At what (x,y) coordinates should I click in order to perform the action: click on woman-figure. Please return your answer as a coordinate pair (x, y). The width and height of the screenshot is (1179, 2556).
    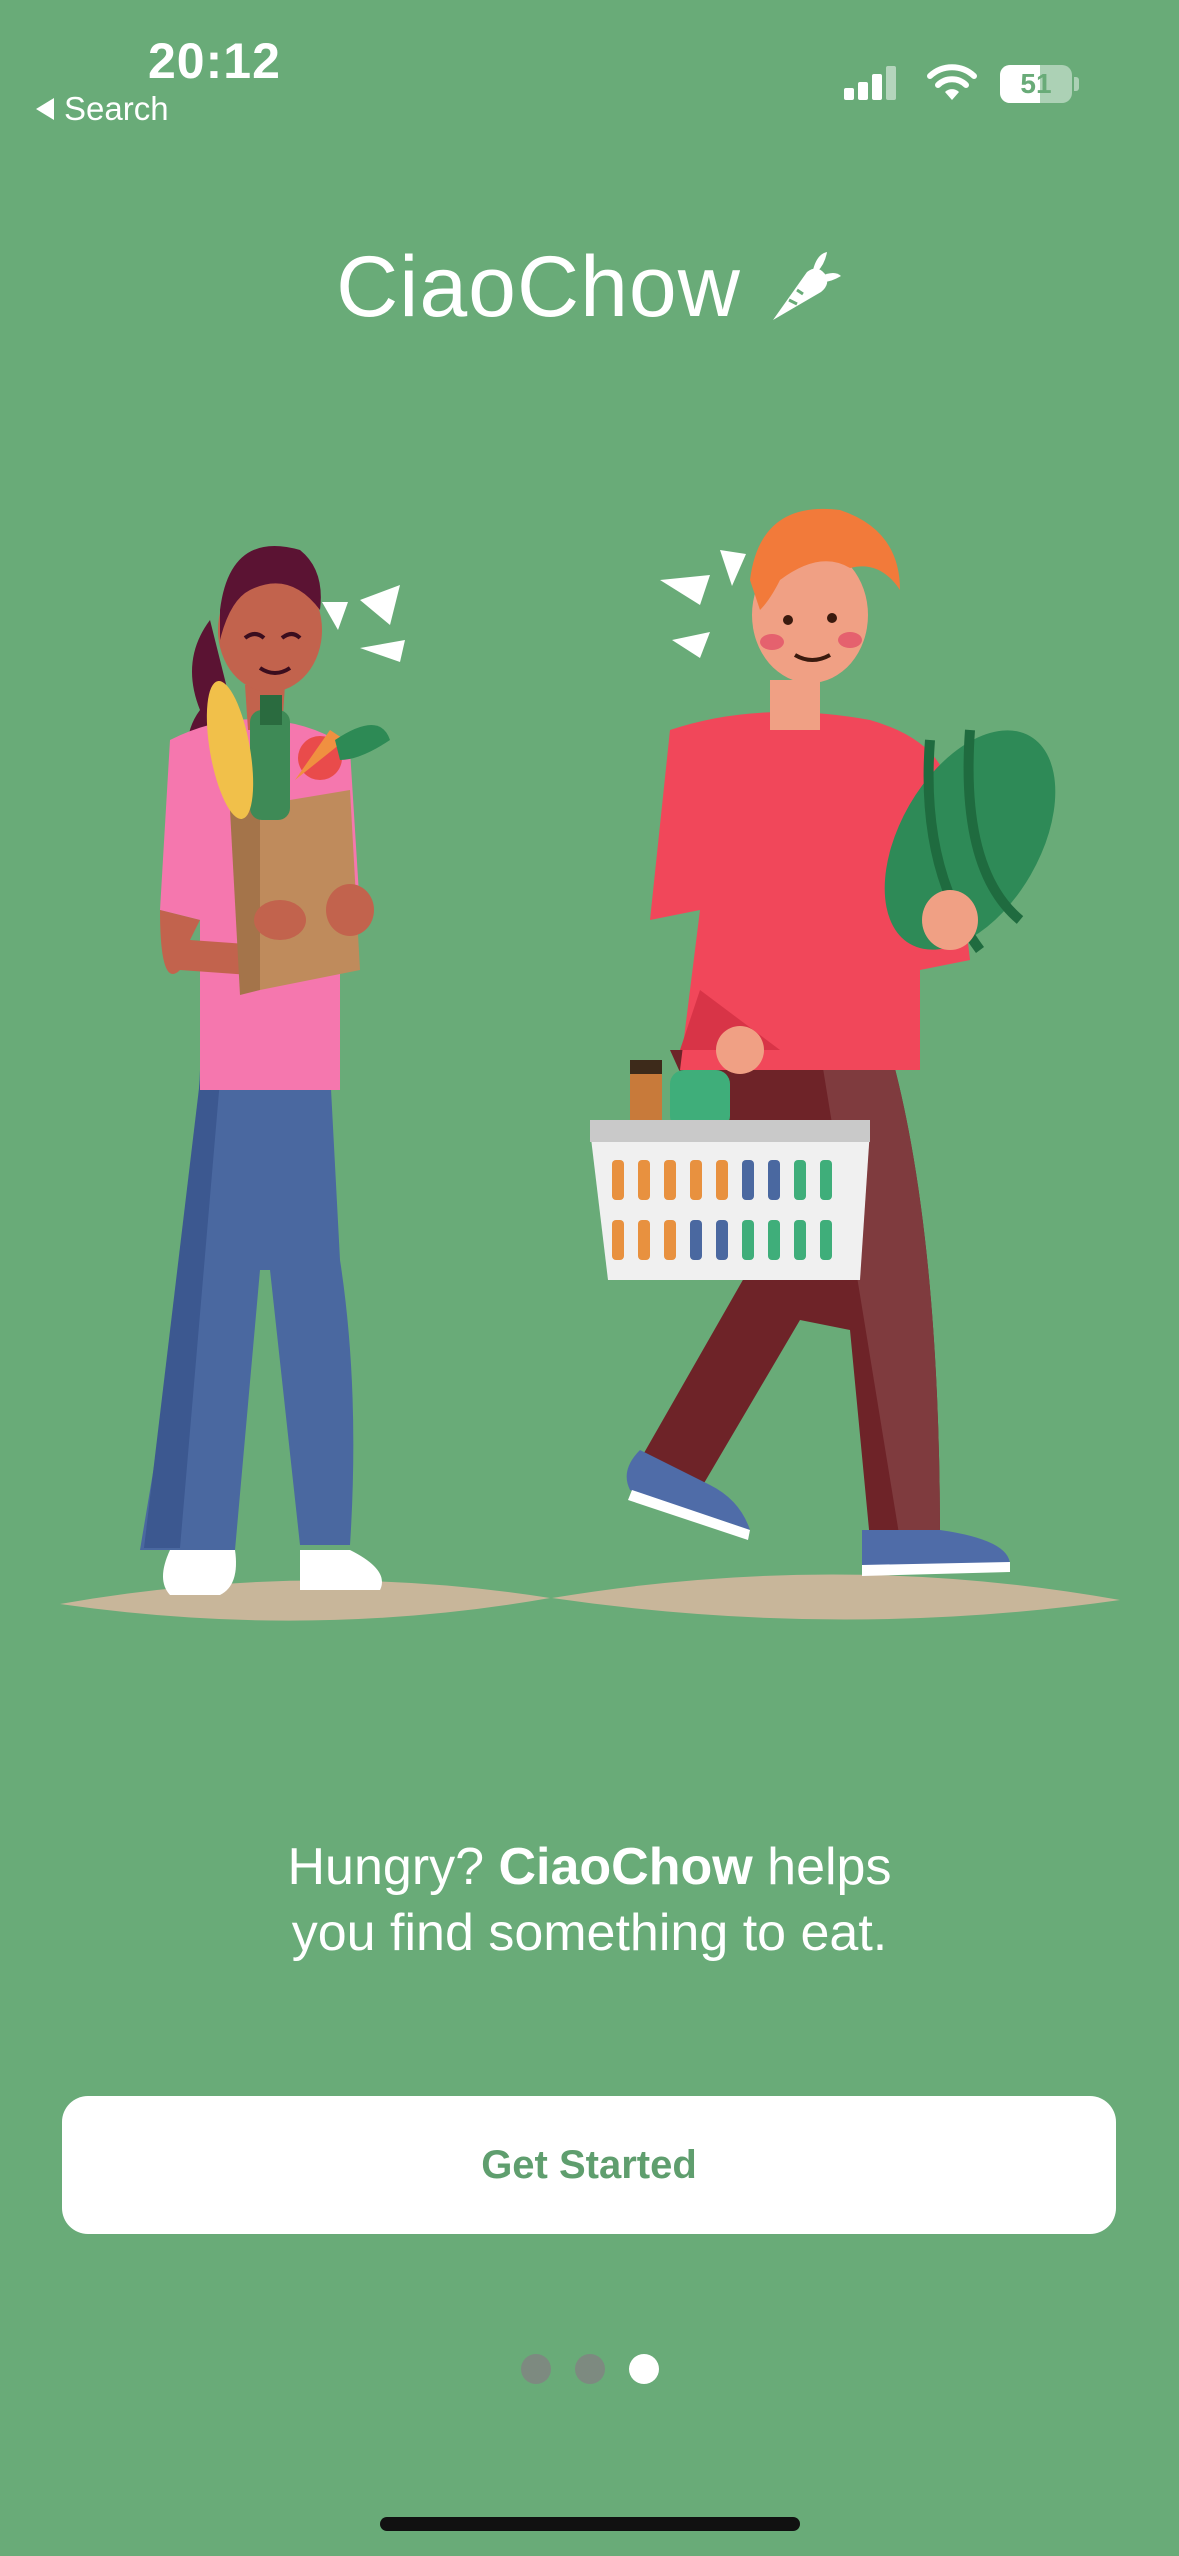
    Looking at the image, I should click on (272, 1070).